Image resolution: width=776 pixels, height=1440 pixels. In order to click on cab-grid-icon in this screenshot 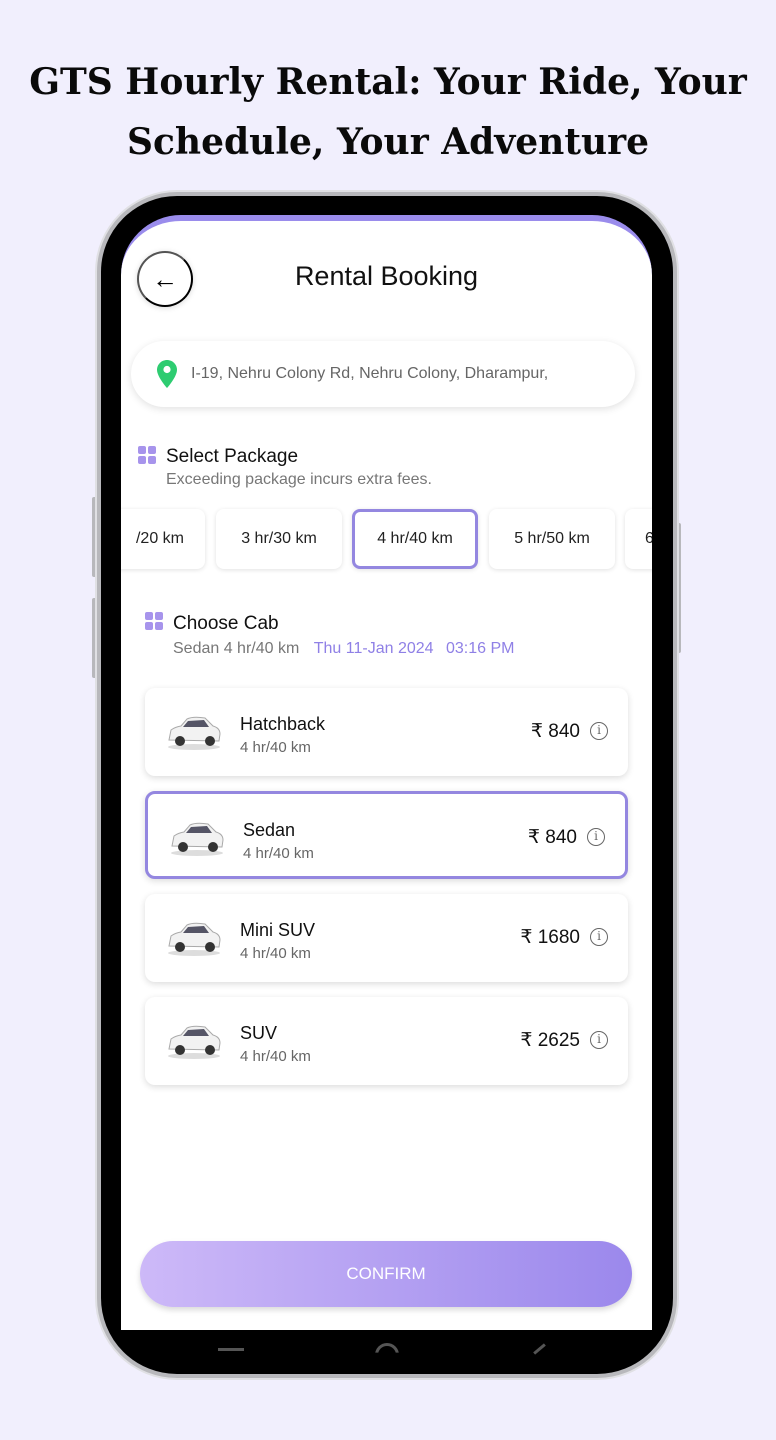, I will do `click(154, 621)`.